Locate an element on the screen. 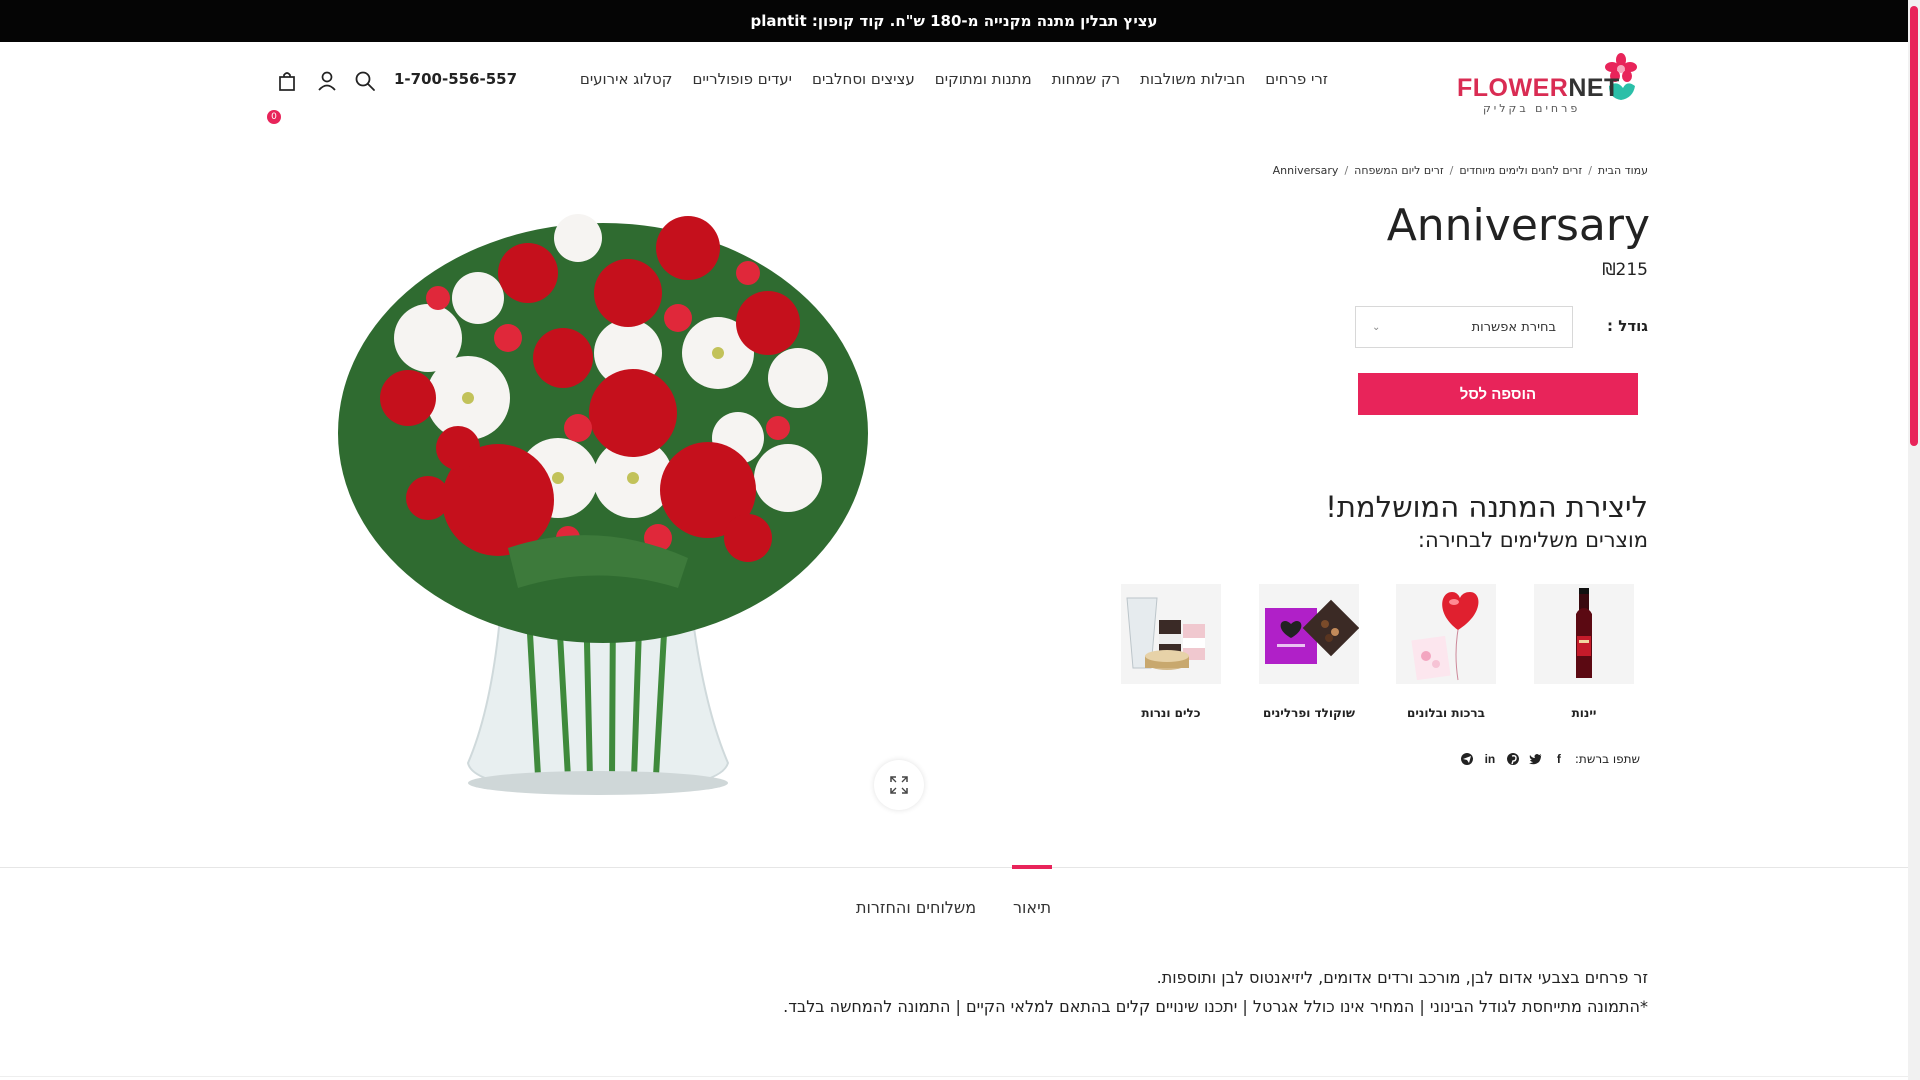  active-tab-indicator is located at coordinates (1032, 867).